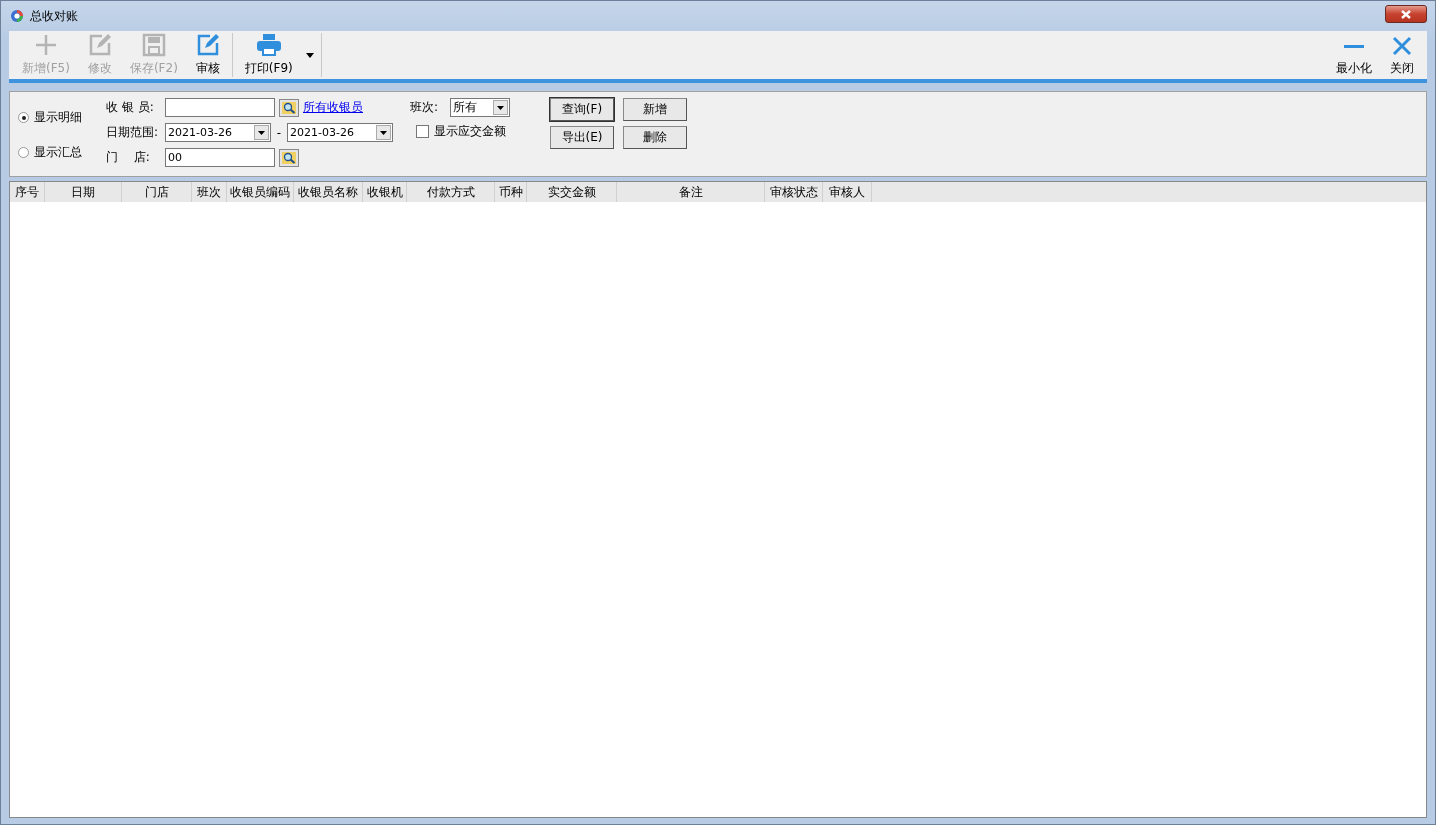 Image resolution: width=1436 pixels, height=825 pixels. I want to click on column-header: 实交金额, so click(572, 192).